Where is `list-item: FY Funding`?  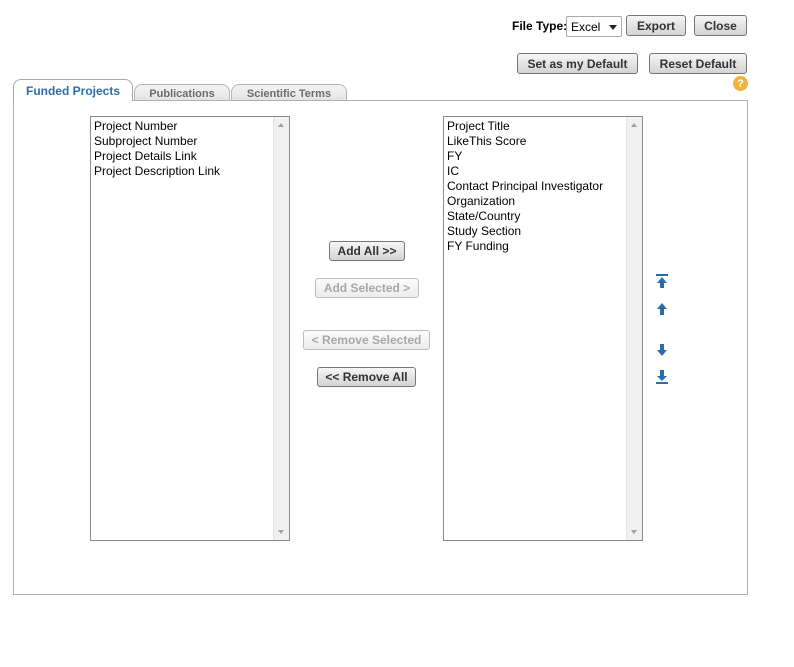
list-item: FY Funding is located at coordinates (525, 246).